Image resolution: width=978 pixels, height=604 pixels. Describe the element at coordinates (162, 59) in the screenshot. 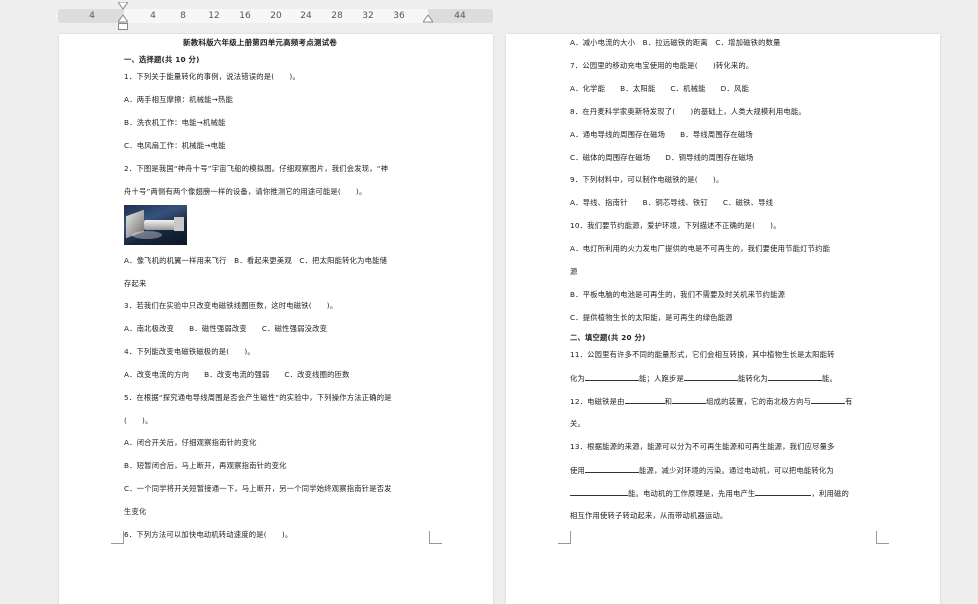

I see `section-heading: 一、选择题(共 10 分)` at that location.